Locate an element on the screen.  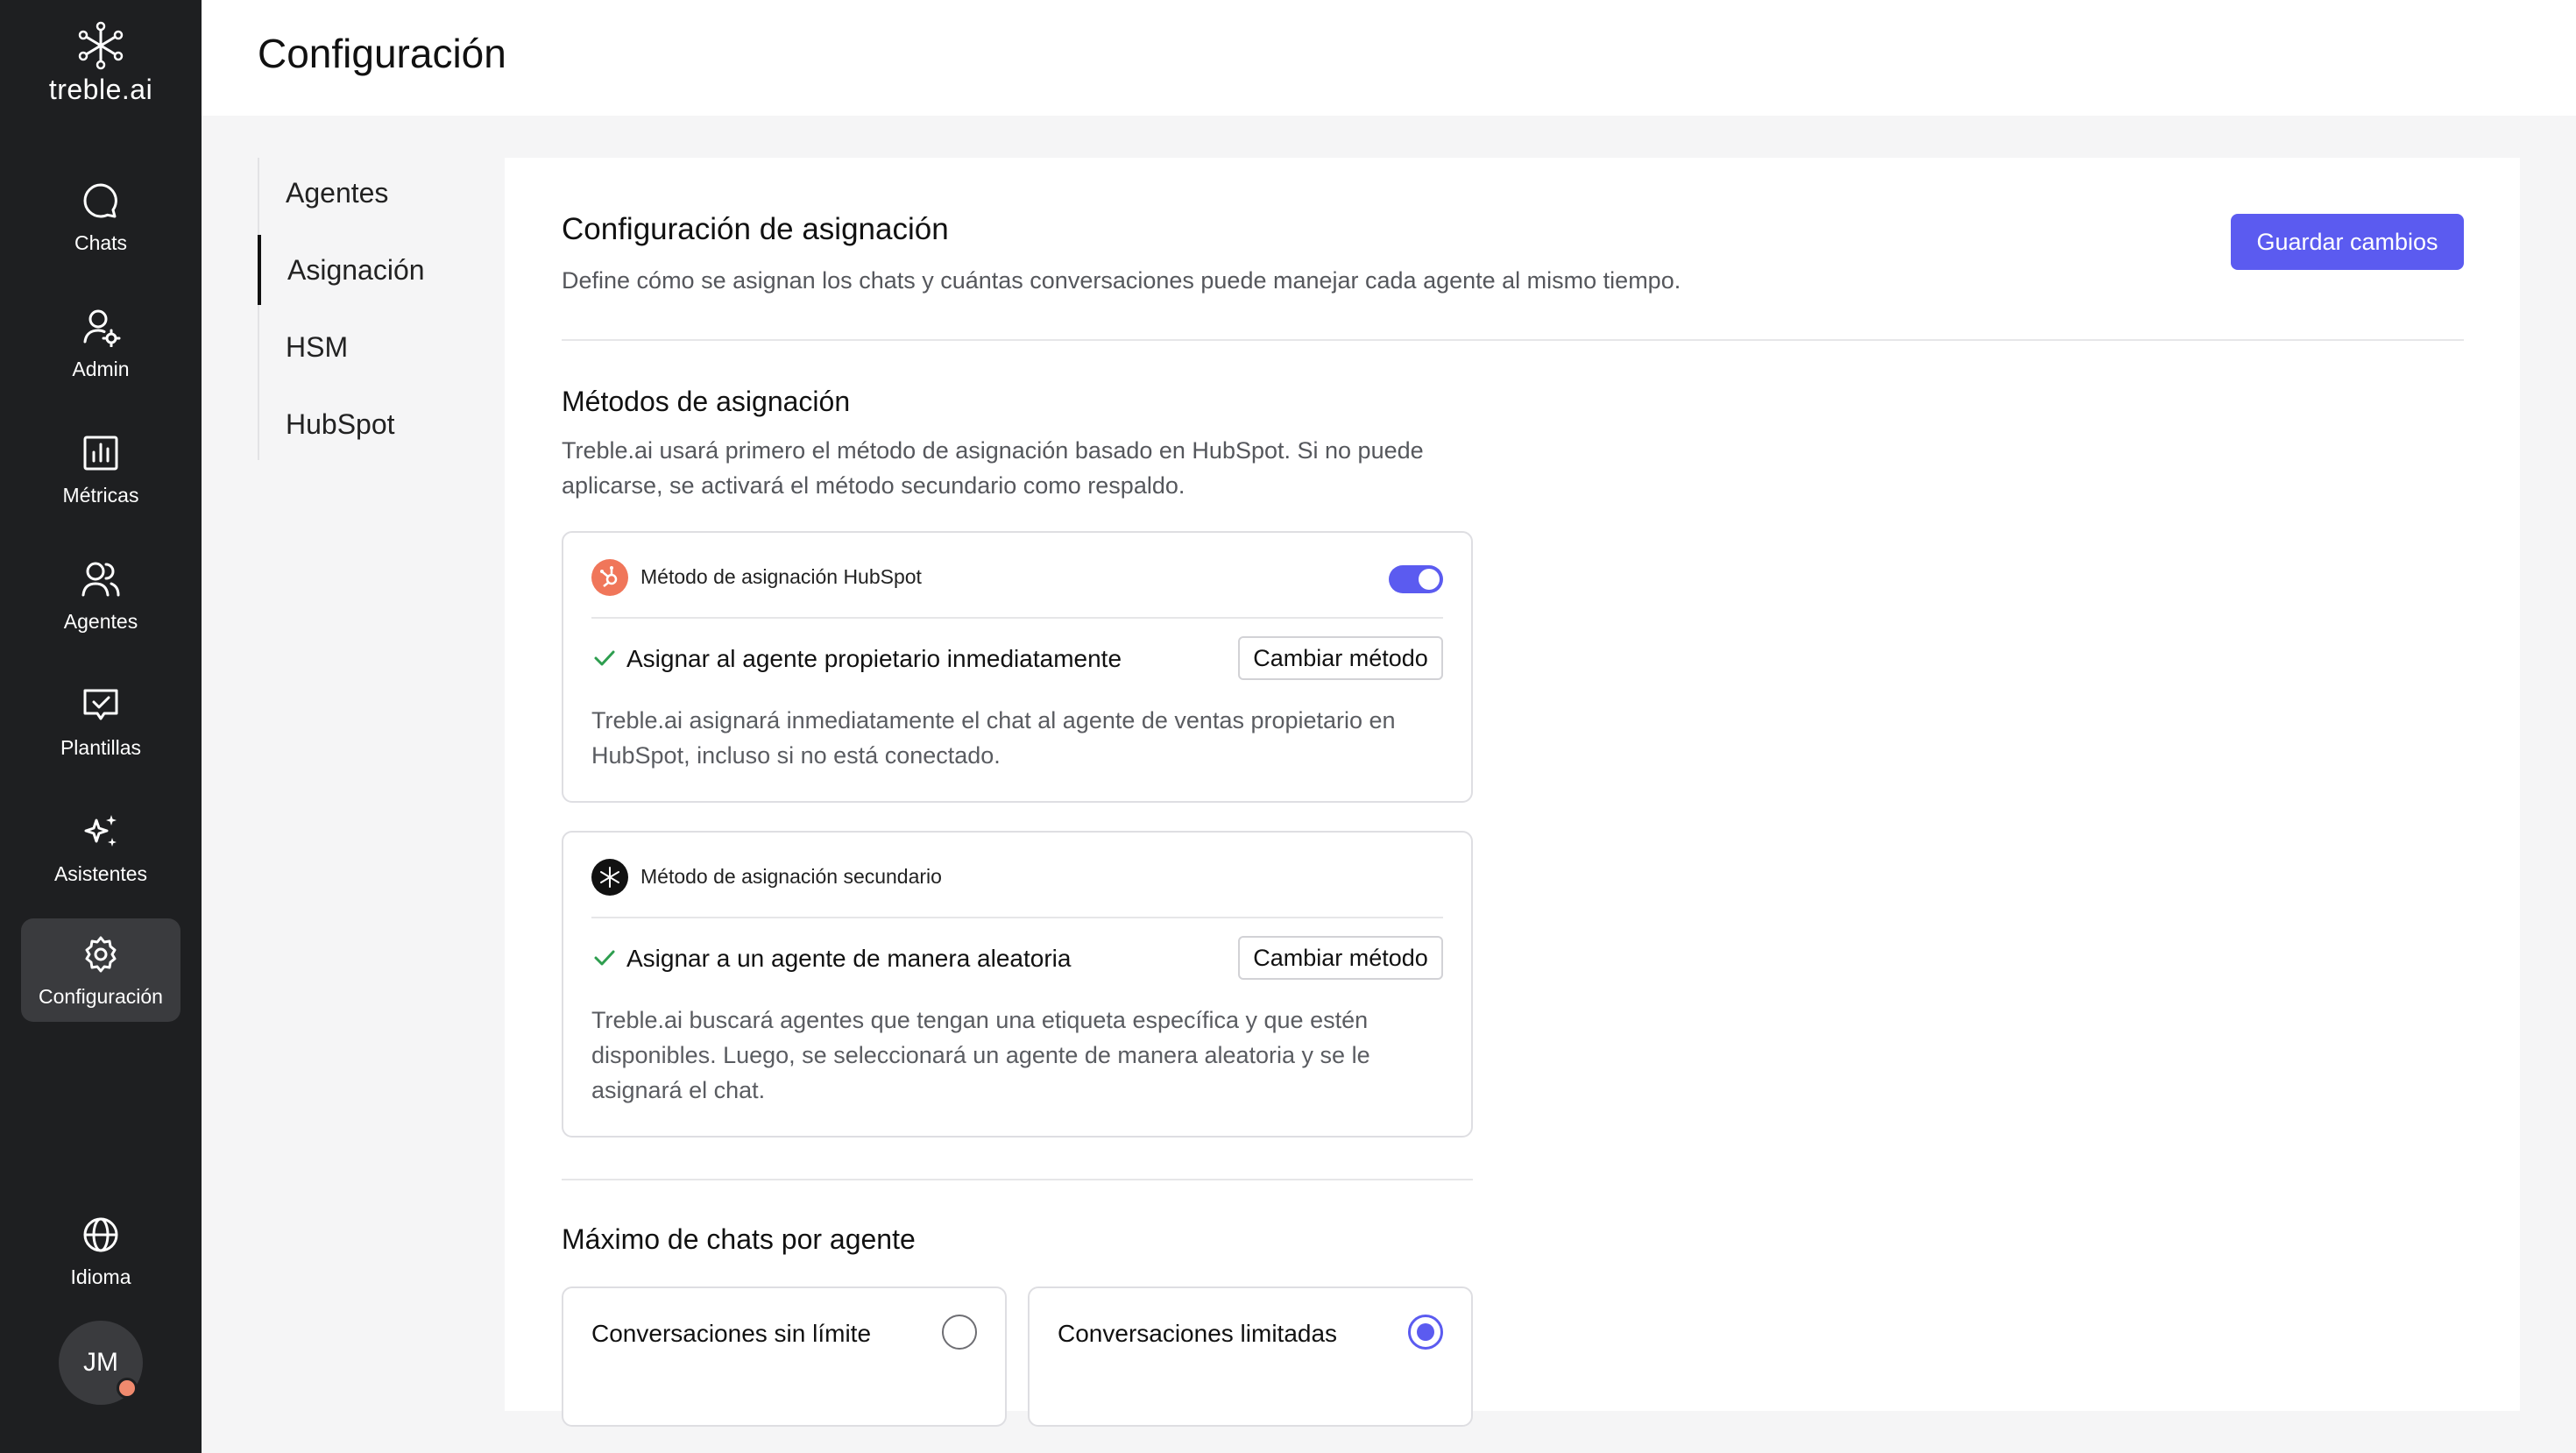
brand-logo: treble.ai is located at coordinates (101, 63).